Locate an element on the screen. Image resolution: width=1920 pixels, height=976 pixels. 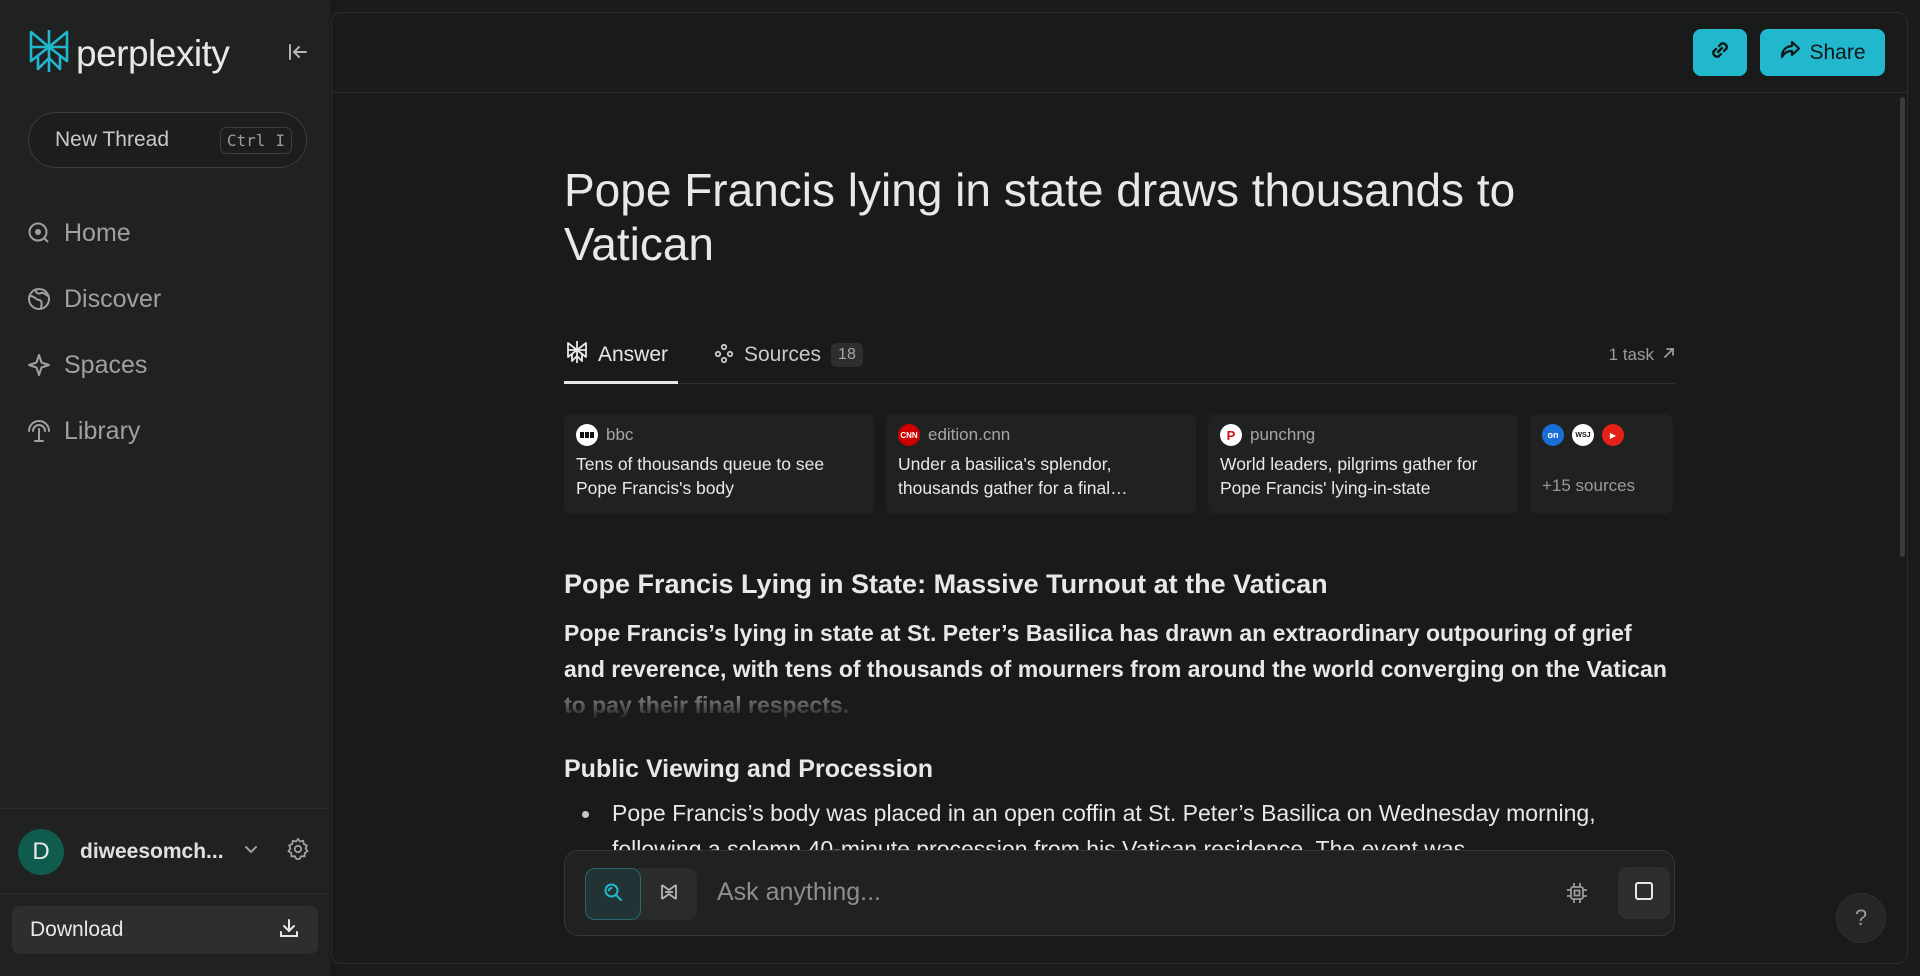
thread-tabs: Answer Sources 18 1 task is located at coordinates (1120, 356).